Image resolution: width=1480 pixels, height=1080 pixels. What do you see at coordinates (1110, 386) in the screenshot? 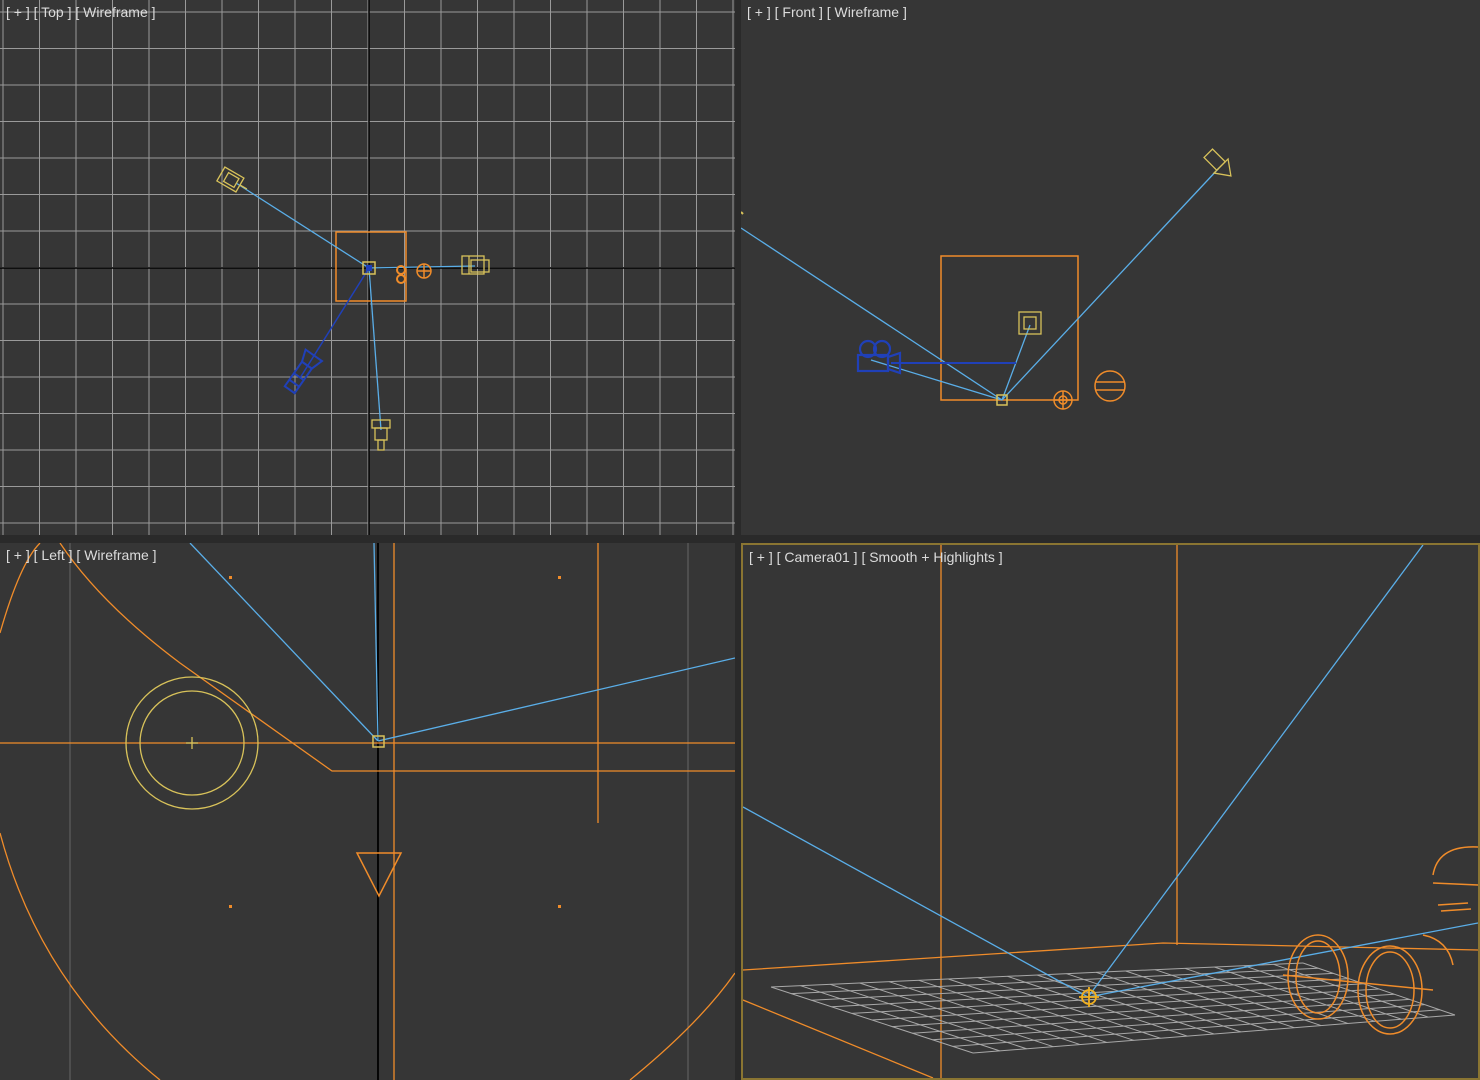
I see `helper-icon` at bounding box center [1110, 386].